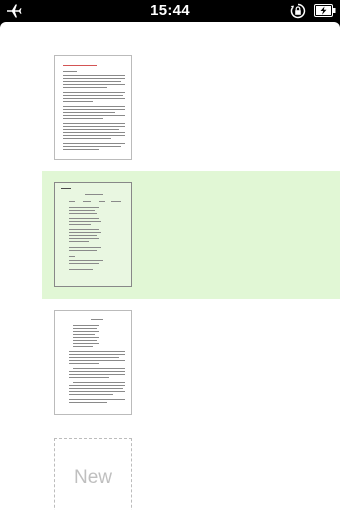 The image size is (340, 510). I want to click on status-time: 15:44, so click(170, 10).